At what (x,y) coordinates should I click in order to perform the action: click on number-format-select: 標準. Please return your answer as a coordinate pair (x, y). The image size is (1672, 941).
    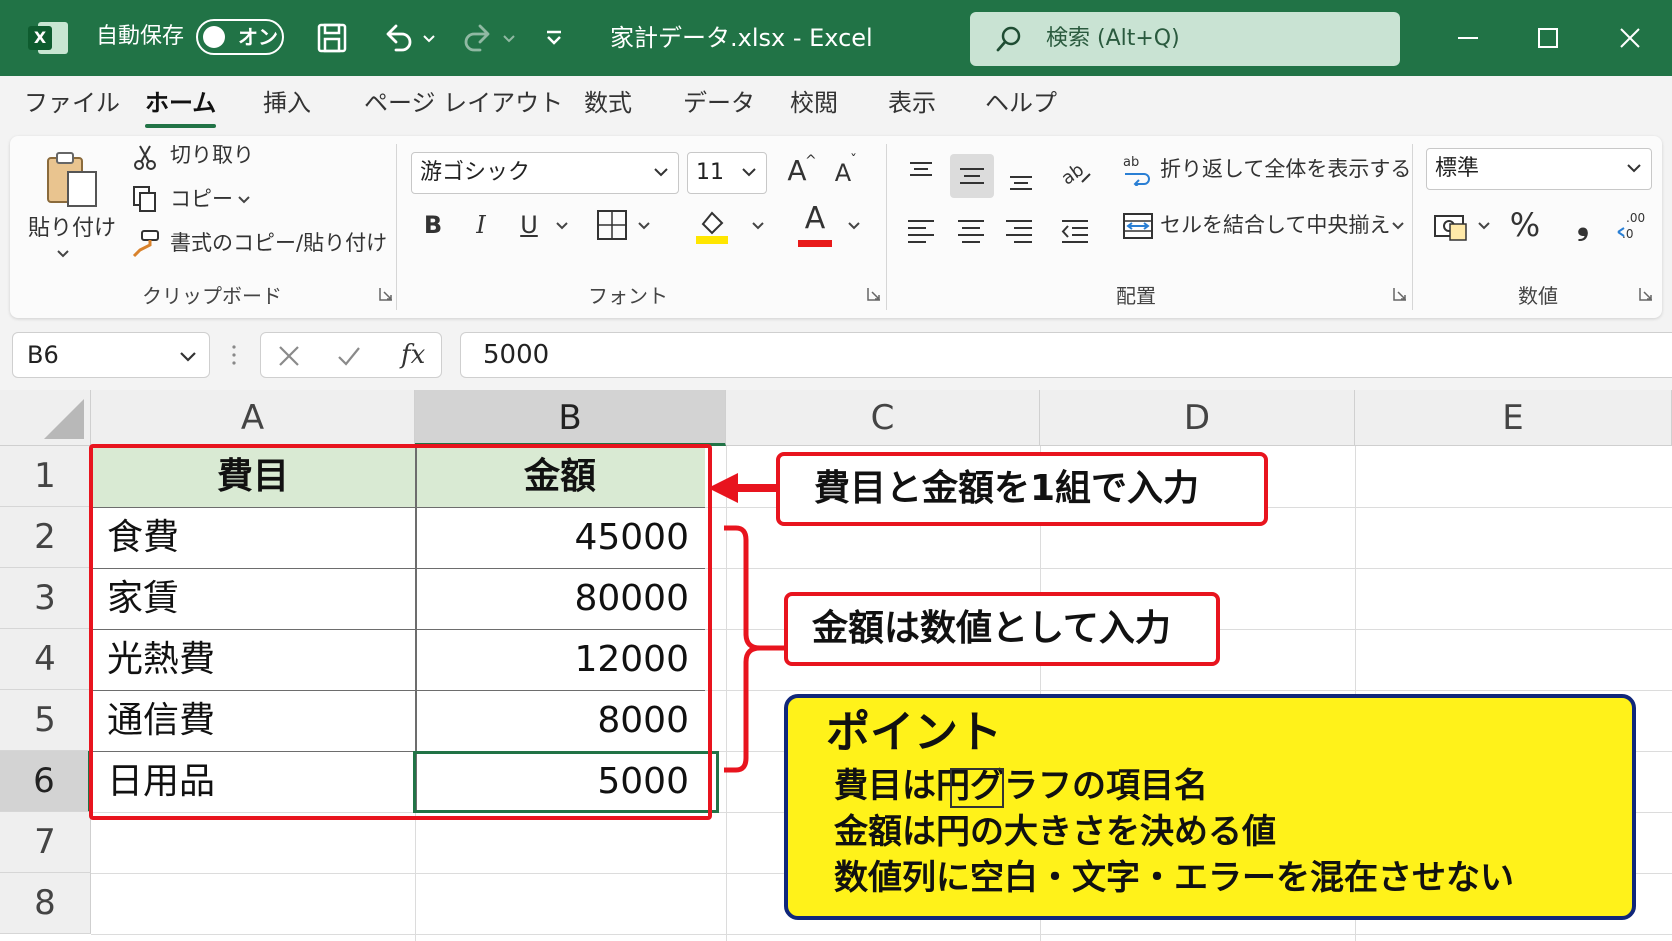
    Looking at the image, I should click on (1539, 169).